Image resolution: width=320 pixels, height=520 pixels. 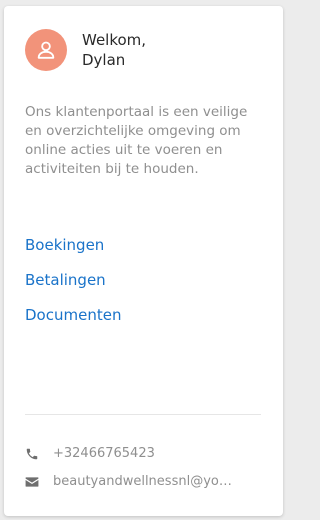 I want to click on contact-phone-row: +32466765423, so click(x=145, y=453).